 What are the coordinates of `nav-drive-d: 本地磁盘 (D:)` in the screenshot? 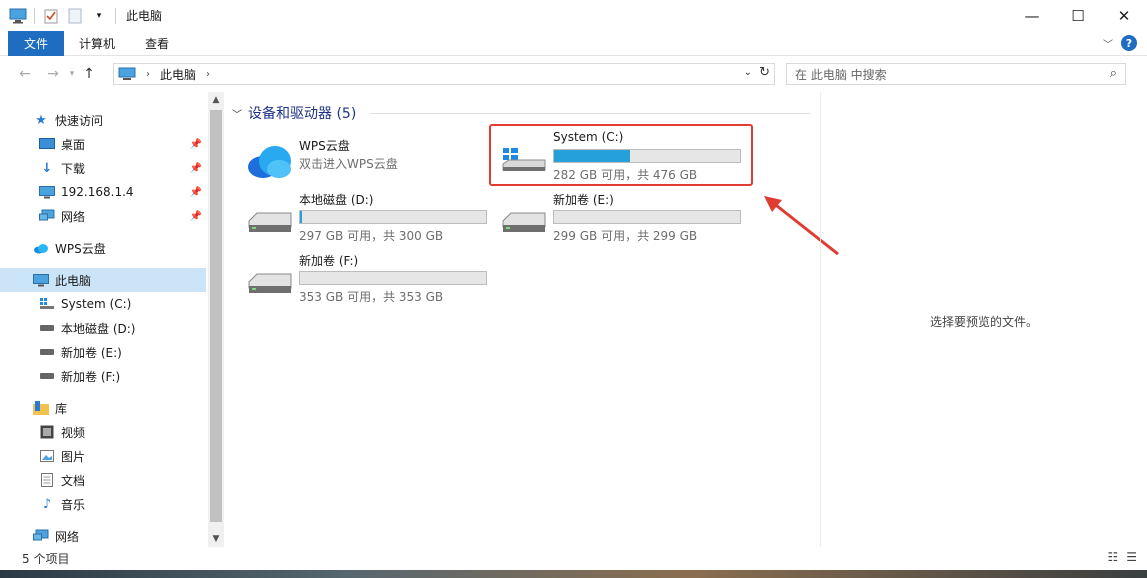 It's located at (103, 328).